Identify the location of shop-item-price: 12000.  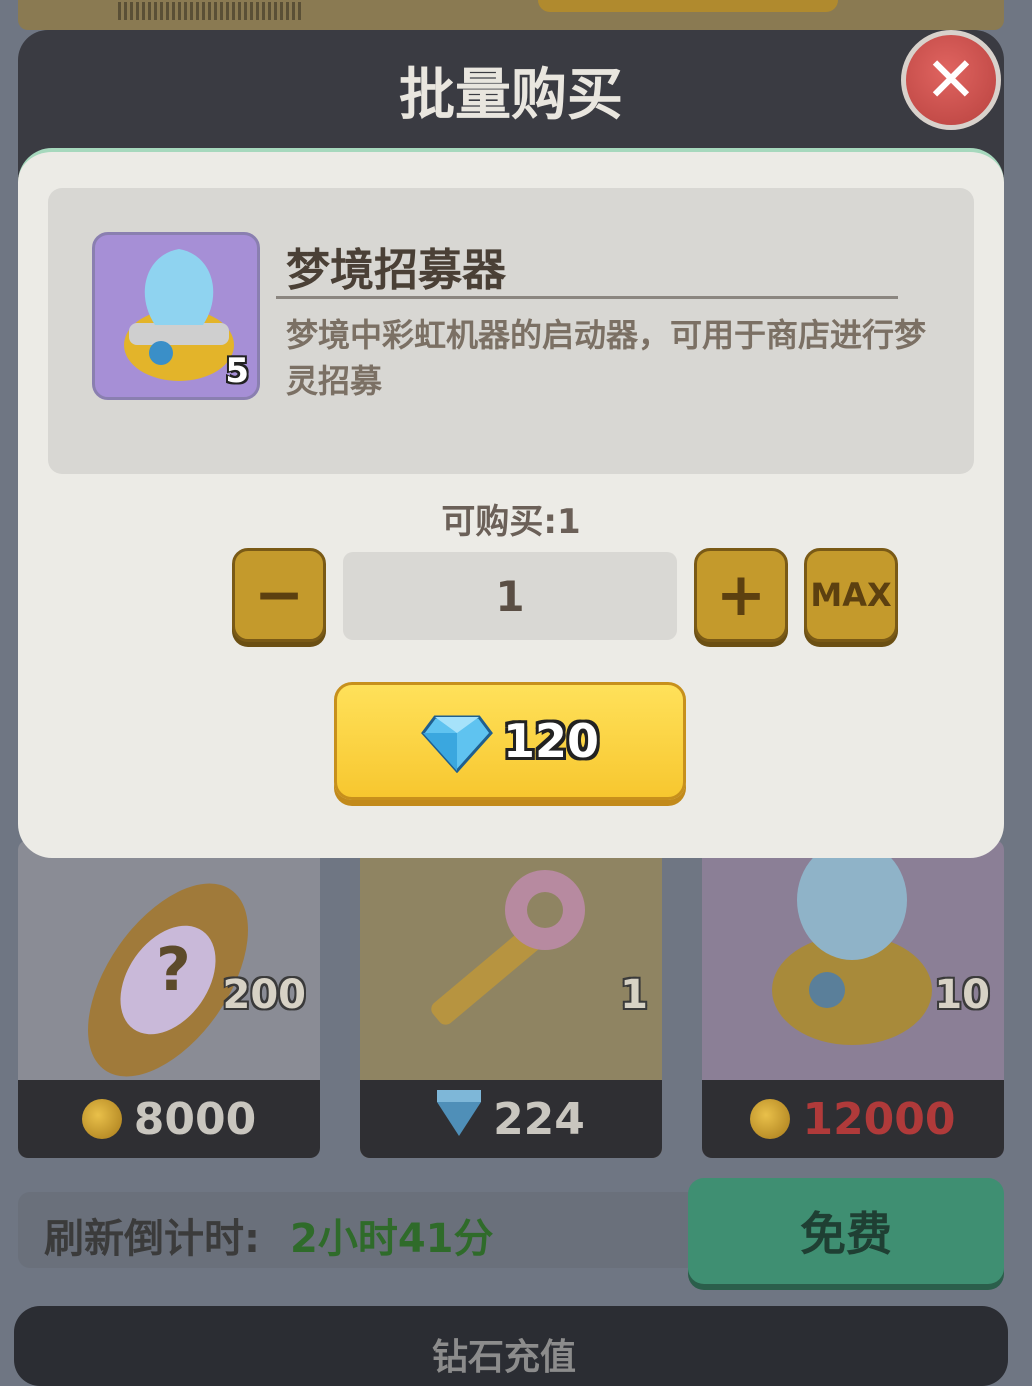
(879, 1119).